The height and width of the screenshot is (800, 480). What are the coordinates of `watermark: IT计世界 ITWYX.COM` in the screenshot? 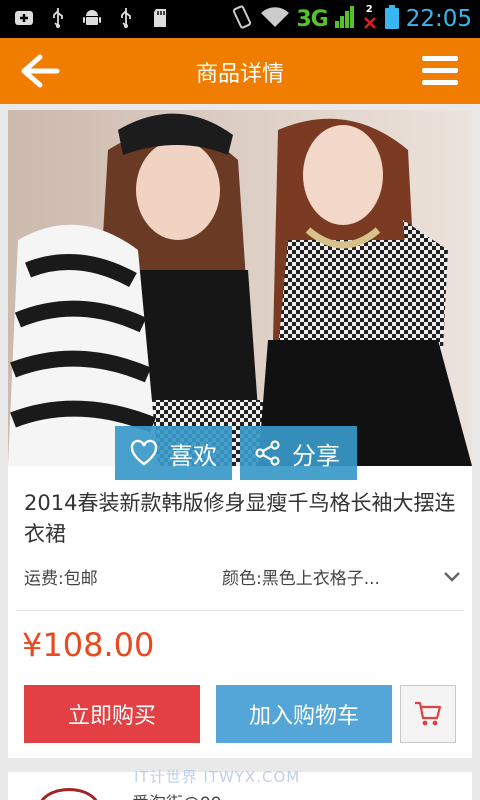 It's located at (217, 777).